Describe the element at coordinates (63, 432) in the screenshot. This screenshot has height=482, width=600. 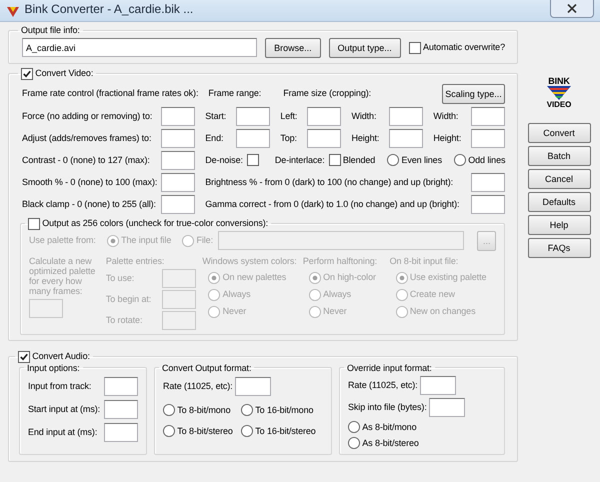
I see `field-label: End input at (ms):` at that location.